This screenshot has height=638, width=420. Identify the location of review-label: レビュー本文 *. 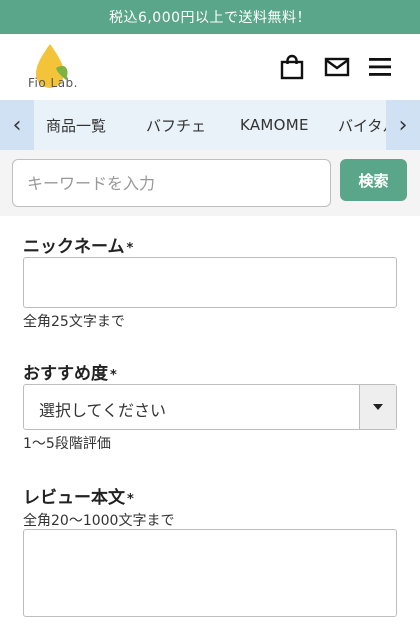
(78, 498).